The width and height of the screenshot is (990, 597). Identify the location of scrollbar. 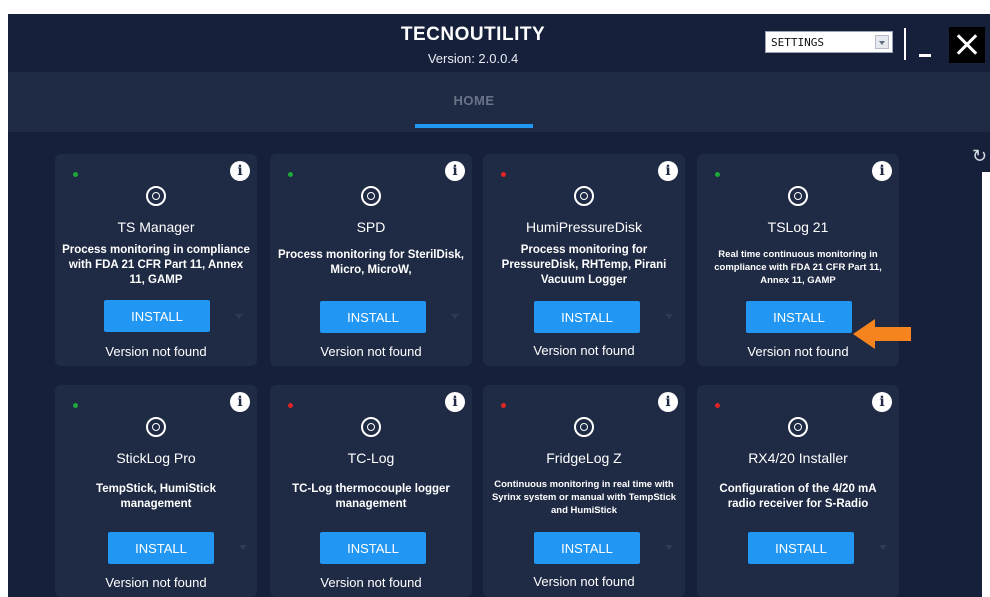
(986, 384).